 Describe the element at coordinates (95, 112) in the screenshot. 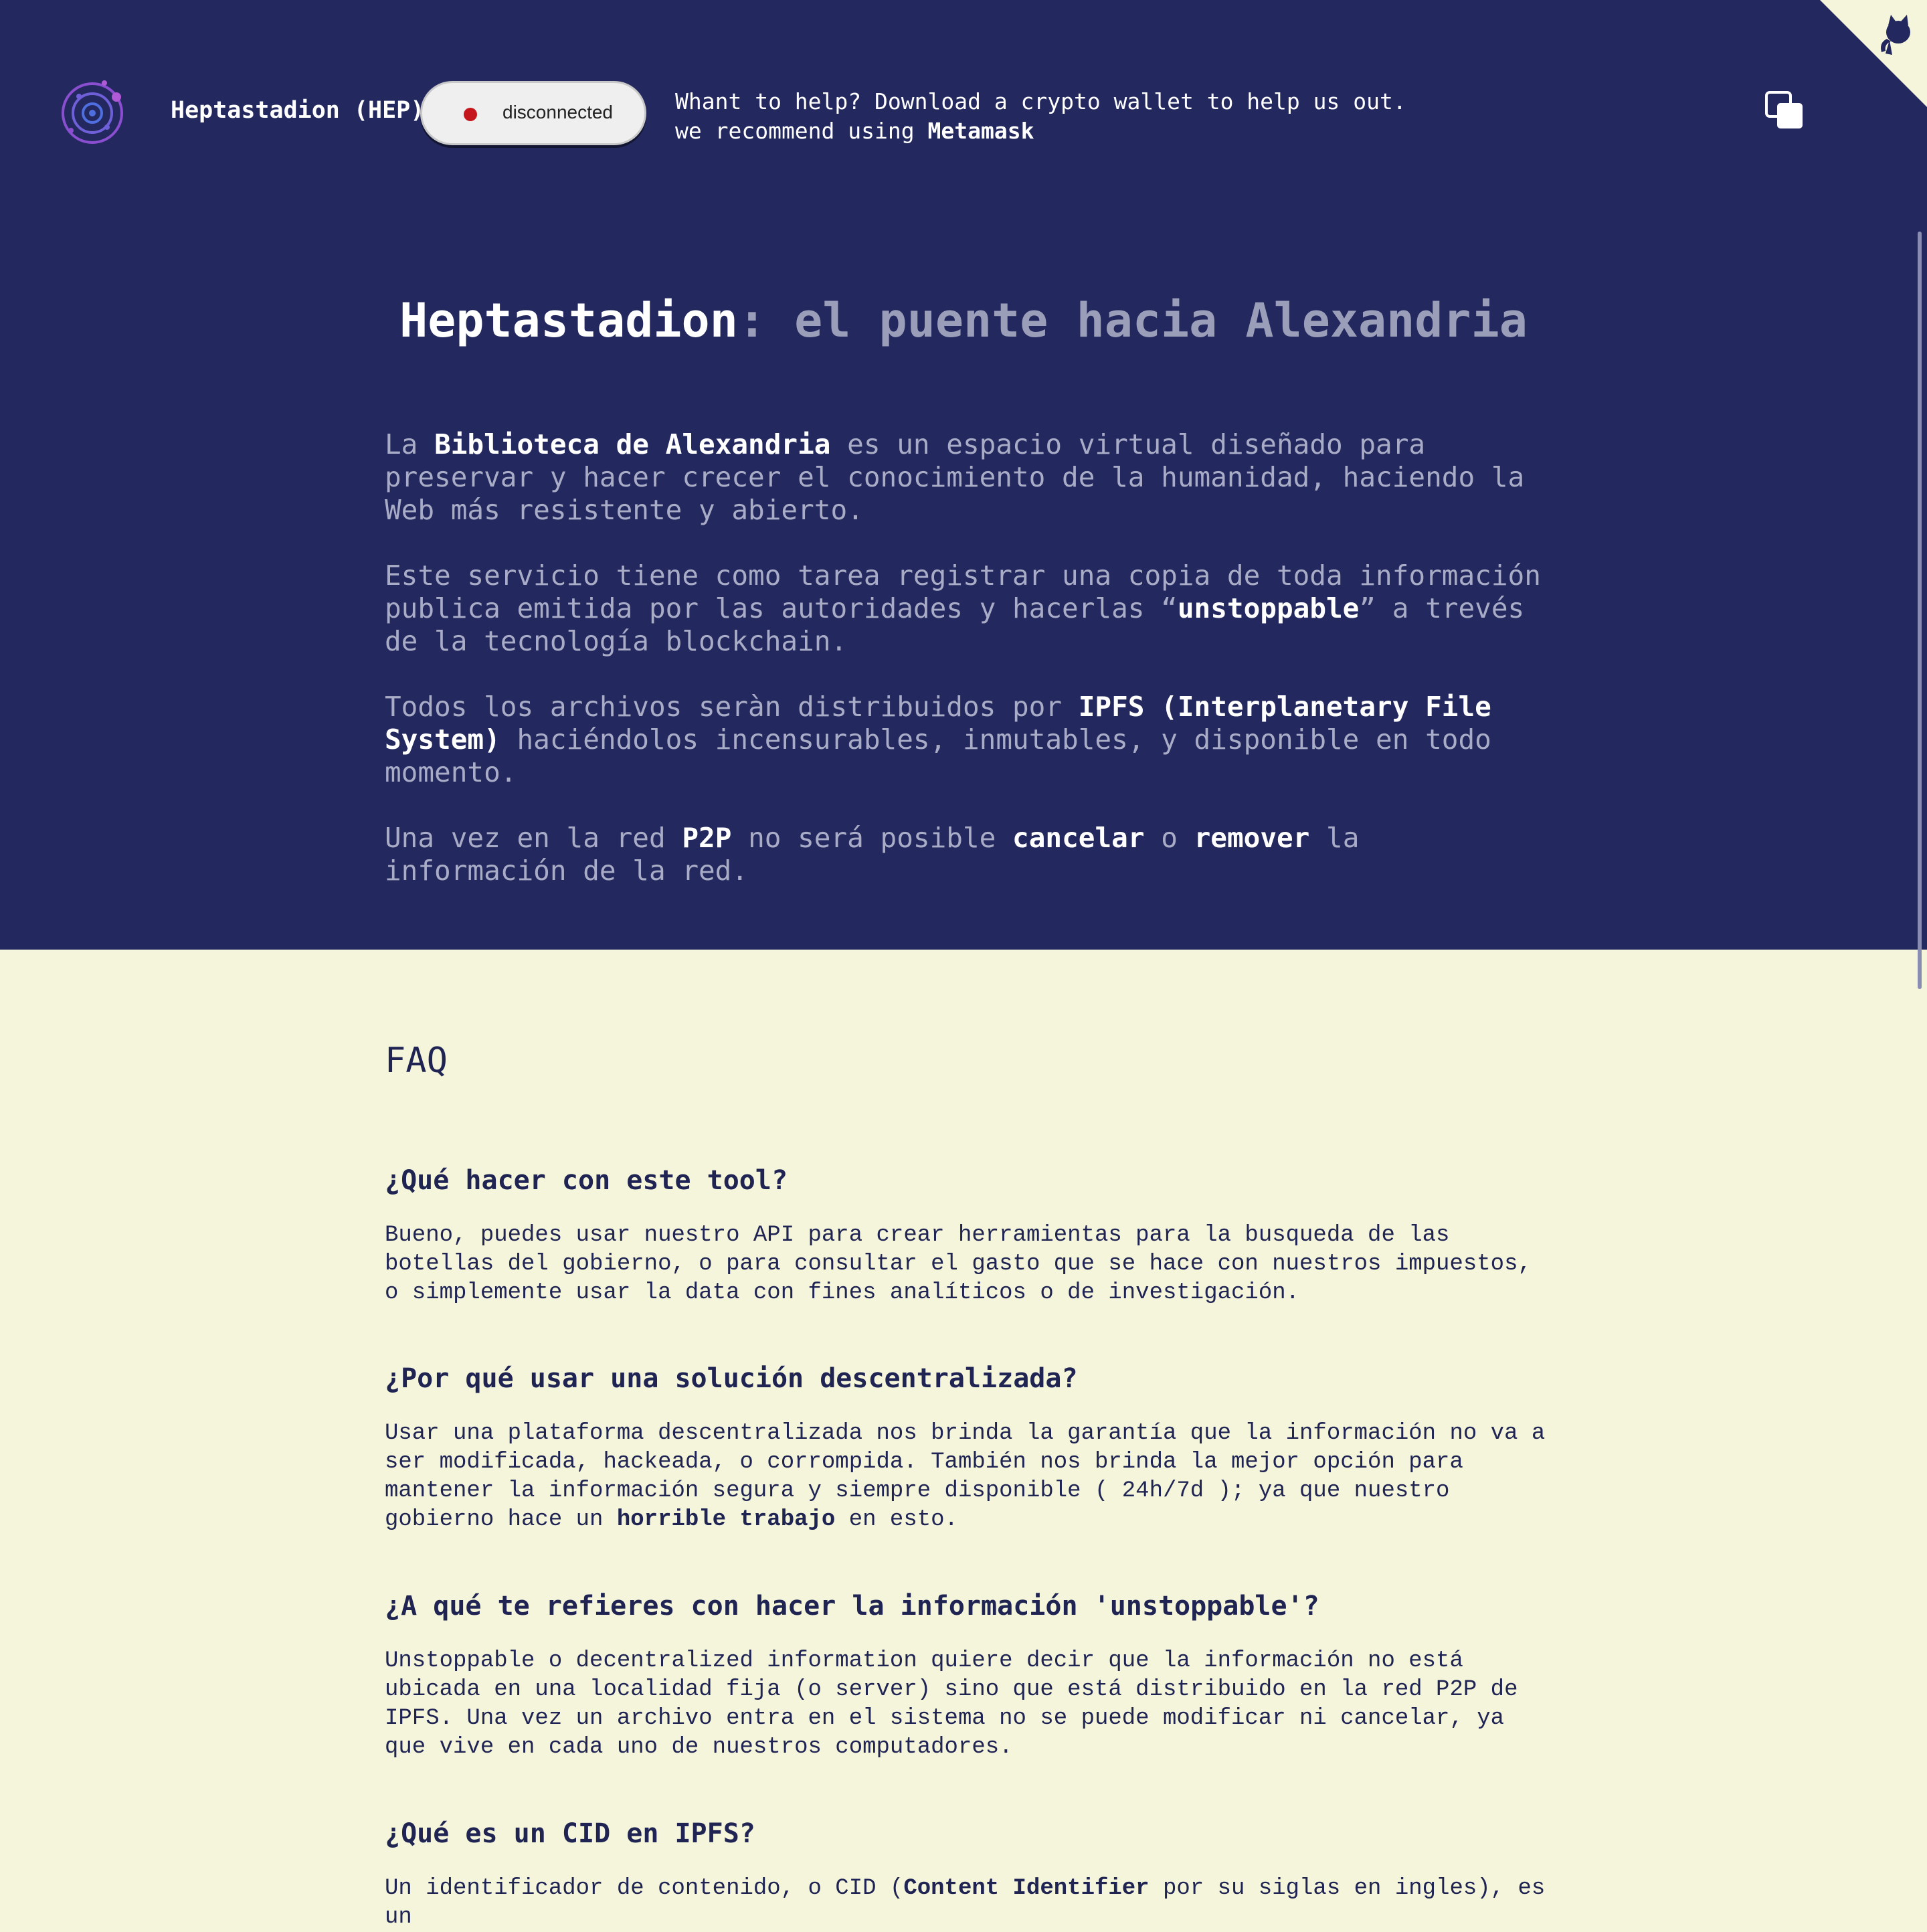

I see `heptastadion-logo-icon` at that location.